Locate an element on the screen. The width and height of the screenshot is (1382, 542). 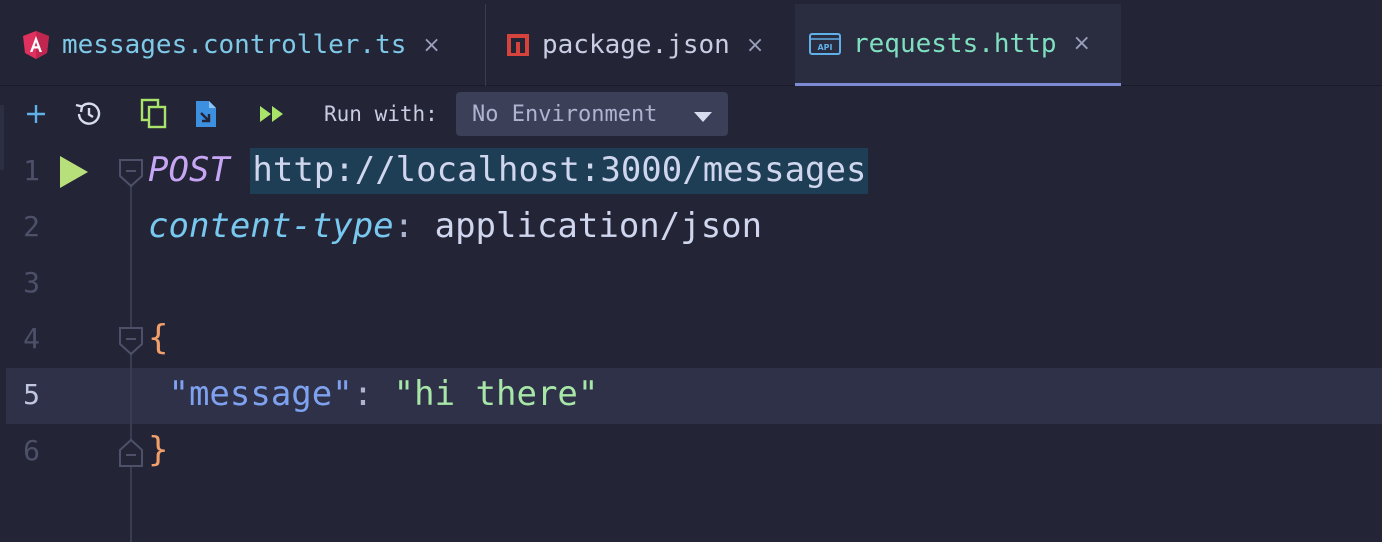
import-file-button is located at coordinates (206, 114).